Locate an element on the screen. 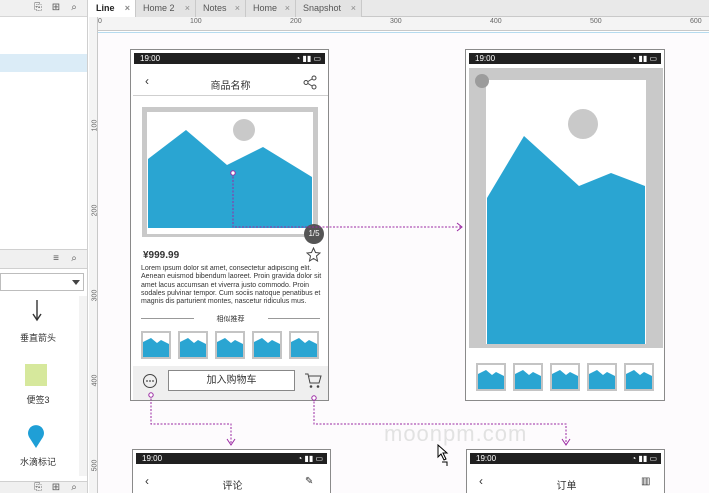 The image size is (709, 493). tab-label: Home is located at coordinates (265, 8).